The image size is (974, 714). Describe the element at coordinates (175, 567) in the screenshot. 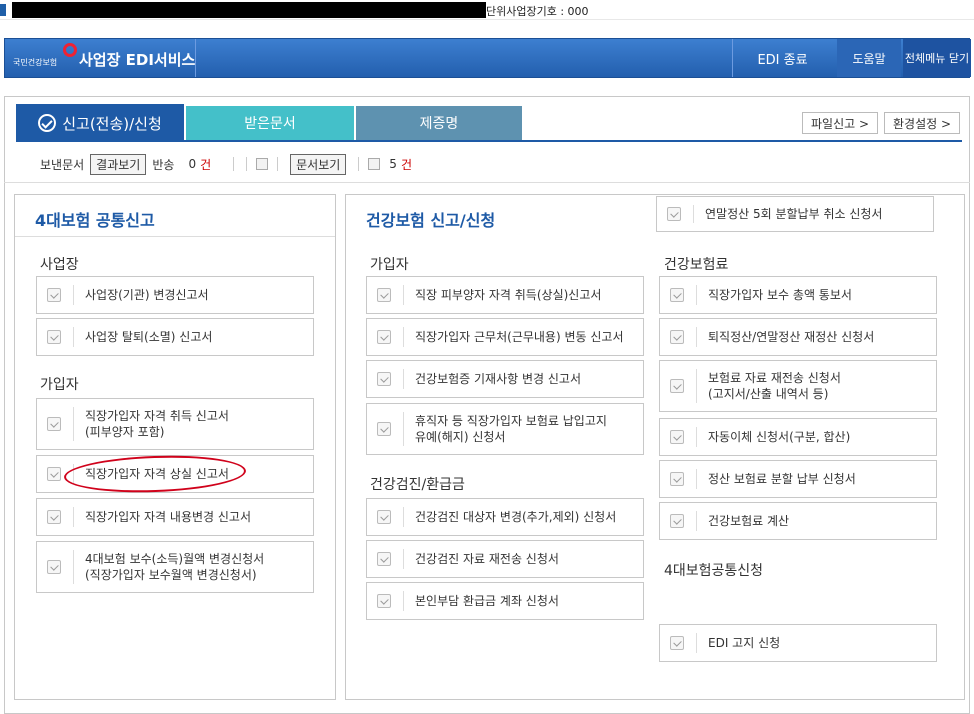

I see `form-item: 4대보험 보수(소득)월액 변경신청서 (직장가입자 보수월액 변경신청서)` at that location.